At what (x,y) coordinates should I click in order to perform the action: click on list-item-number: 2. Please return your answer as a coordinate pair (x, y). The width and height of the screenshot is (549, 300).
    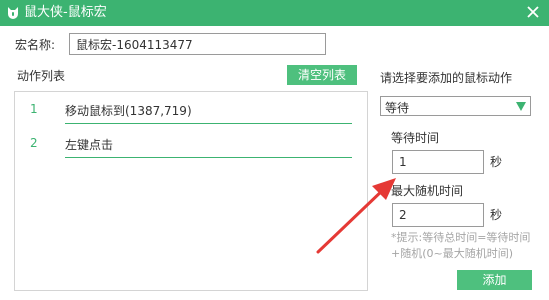
    Looking at the image, I should click on (34, 143).